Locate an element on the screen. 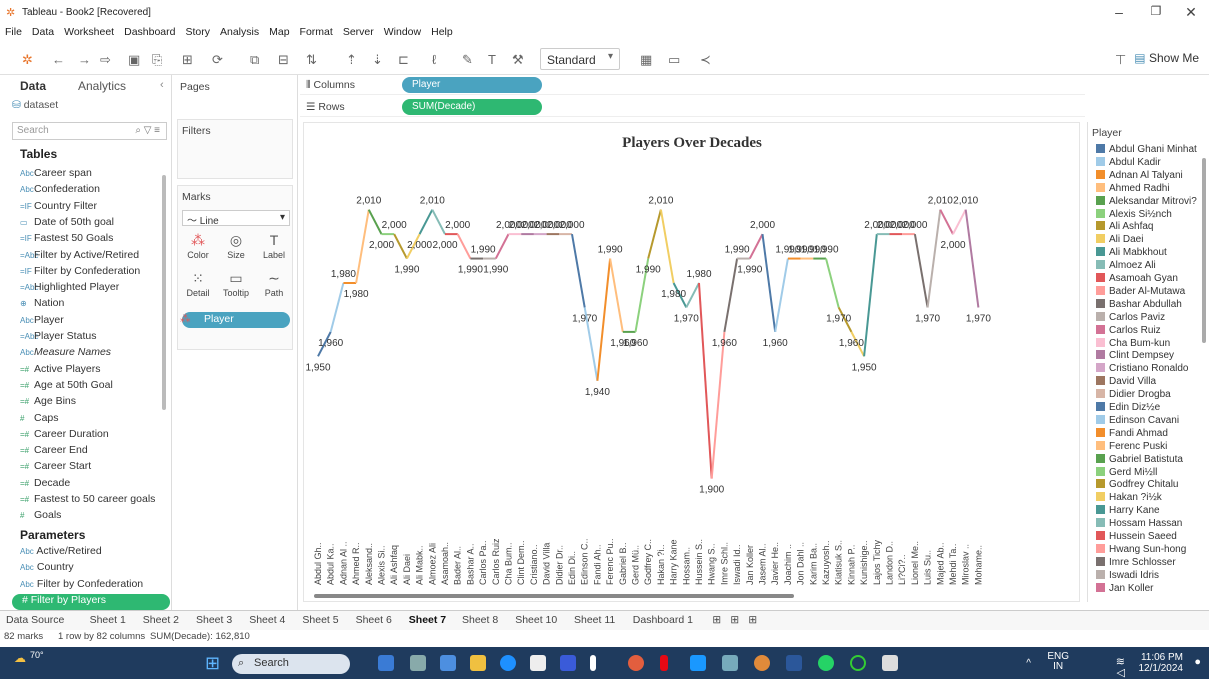 This screenshot has height=690, width=1209. legend-item: Hussein Saeed is located at coordinates (1136, 537).